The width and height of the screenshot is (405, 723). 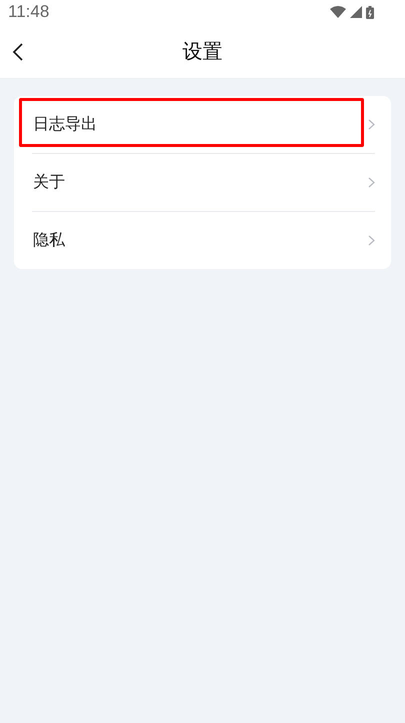 I want to click on settings-item: 日志导出, so click(x=203, y=124).